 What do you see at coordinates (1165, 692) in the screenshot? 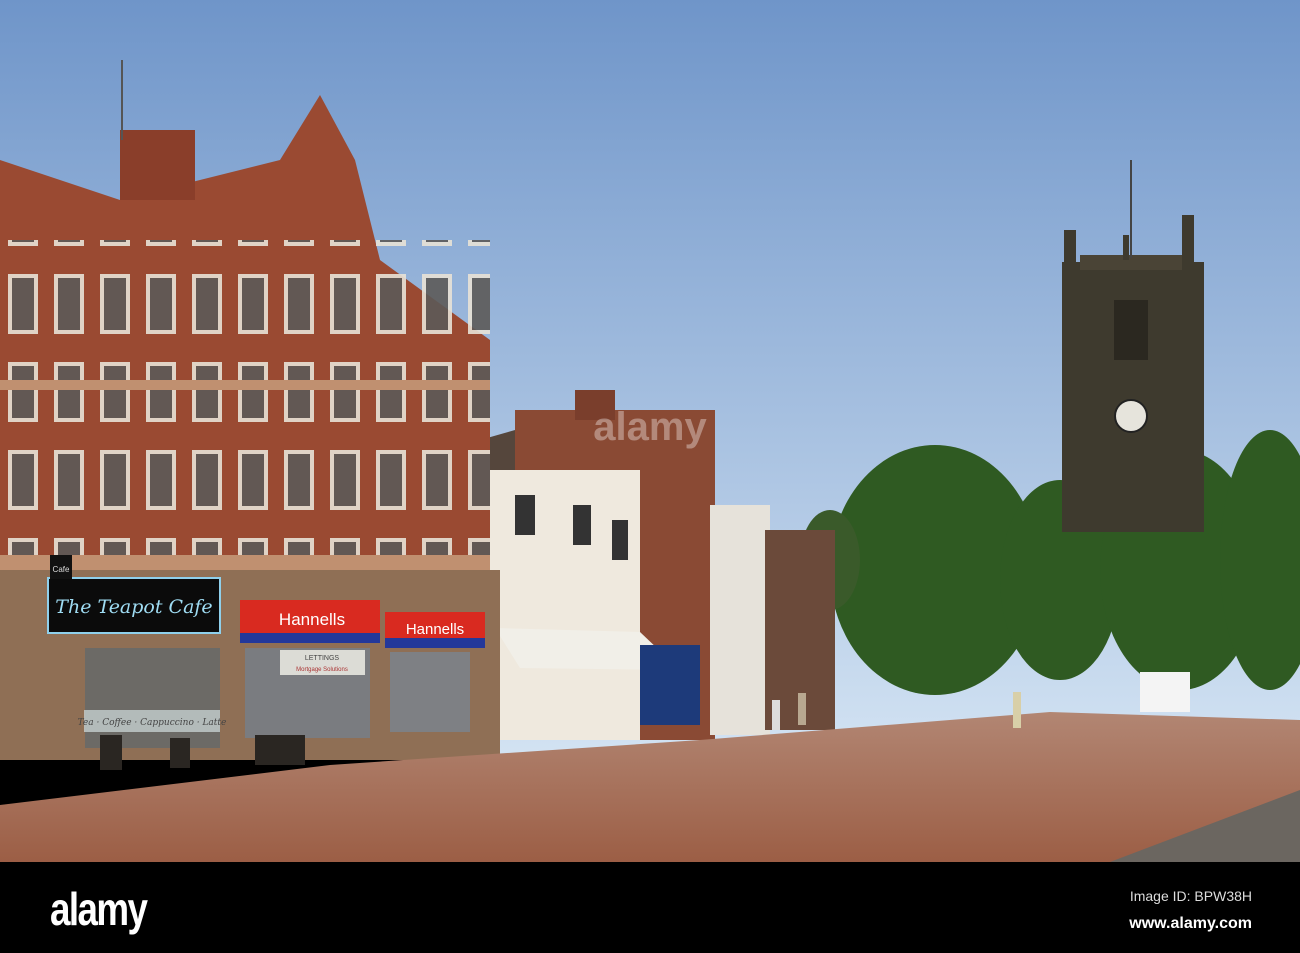
I see `white-van` at bounding box center [1165, 692].